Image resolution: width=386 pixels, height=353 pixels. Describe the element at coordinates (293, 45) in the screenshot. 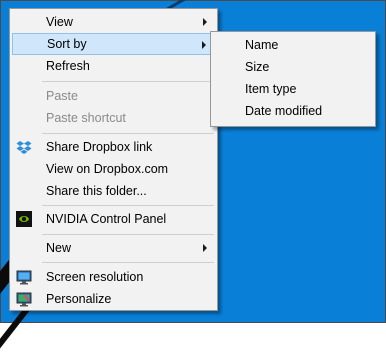

I see `submenu-item-name: Name` at that location.